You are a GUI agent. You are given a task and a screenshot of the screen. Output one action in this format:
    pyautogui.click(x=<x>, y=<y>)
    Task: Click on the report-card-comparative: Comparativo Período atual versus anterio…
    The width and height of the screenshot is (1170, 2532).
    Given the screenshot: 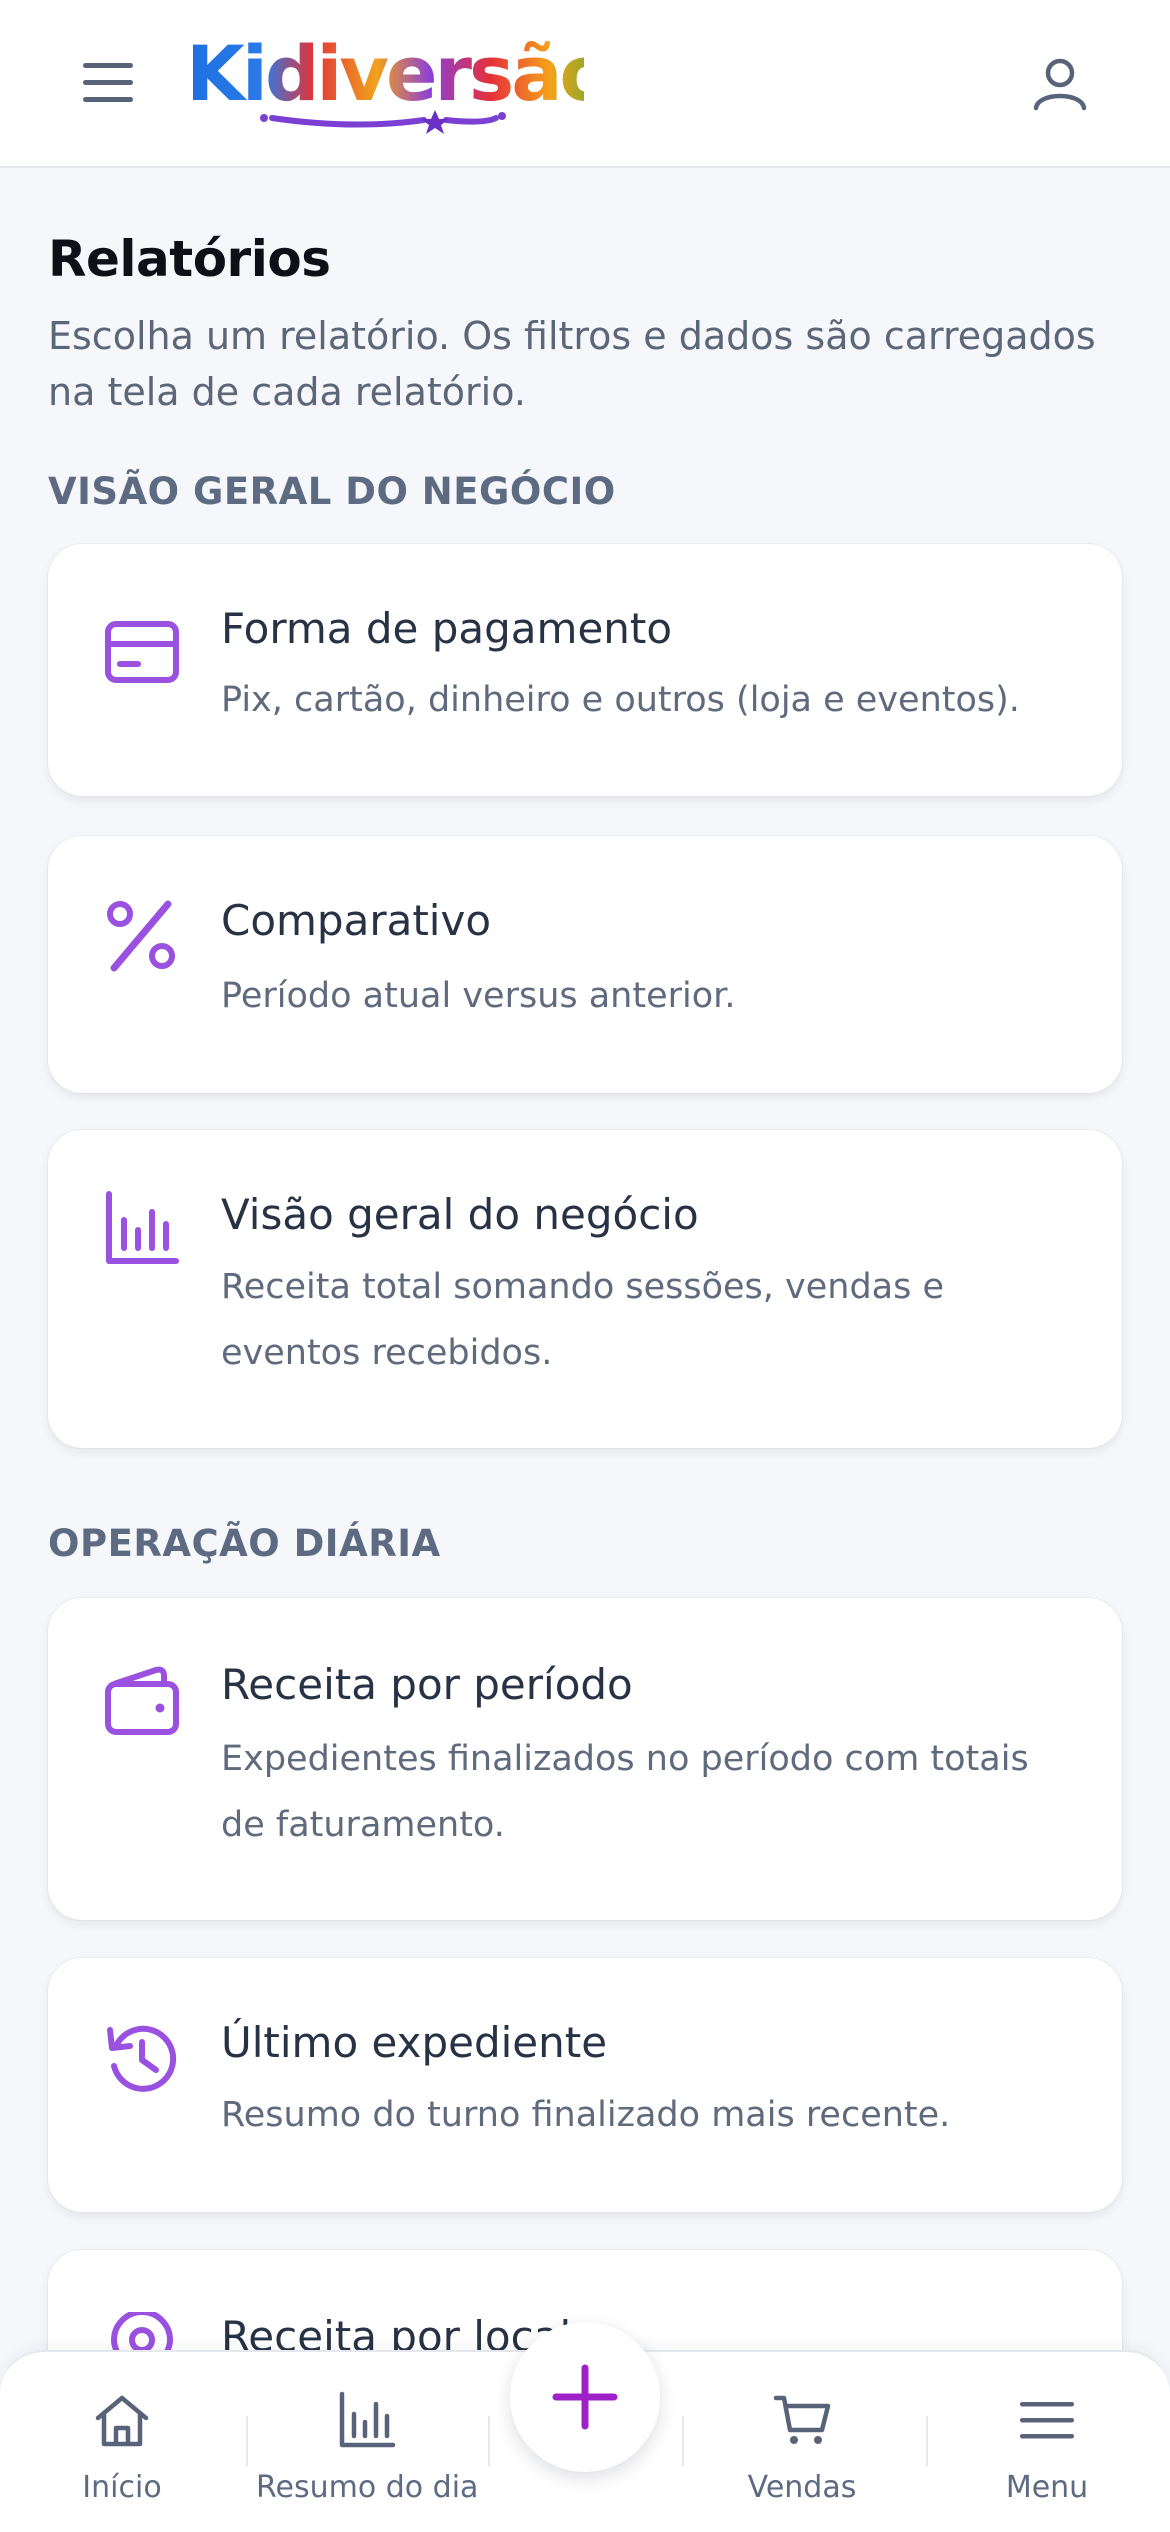 What is the action you would take?
    pyautogui.click(x=585, y=964)
    